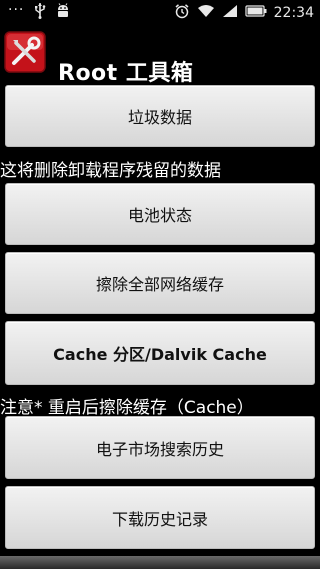 This screenshot has height=569, width=320. What do you see at coordinates (160, 55) in the screenshot?
I see `title-bar: Root 工具箱` at bounding box center [160, 55].